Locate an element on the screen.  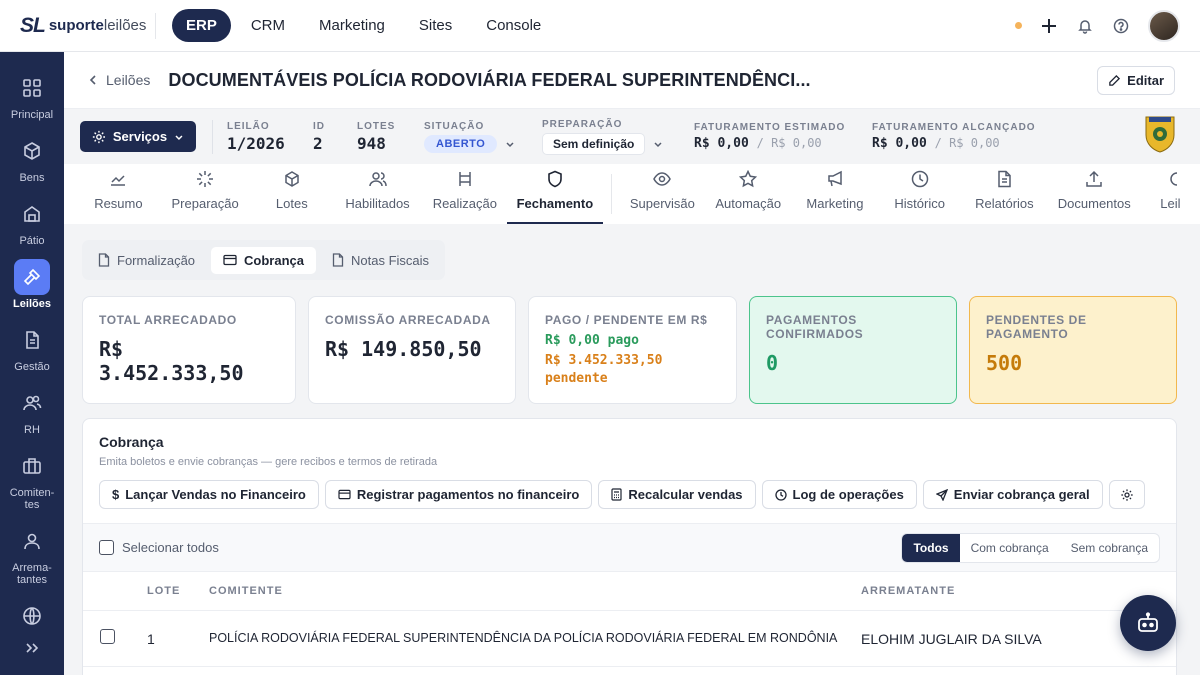
tab-automacao: Automação is located at coordinates (748, 196).